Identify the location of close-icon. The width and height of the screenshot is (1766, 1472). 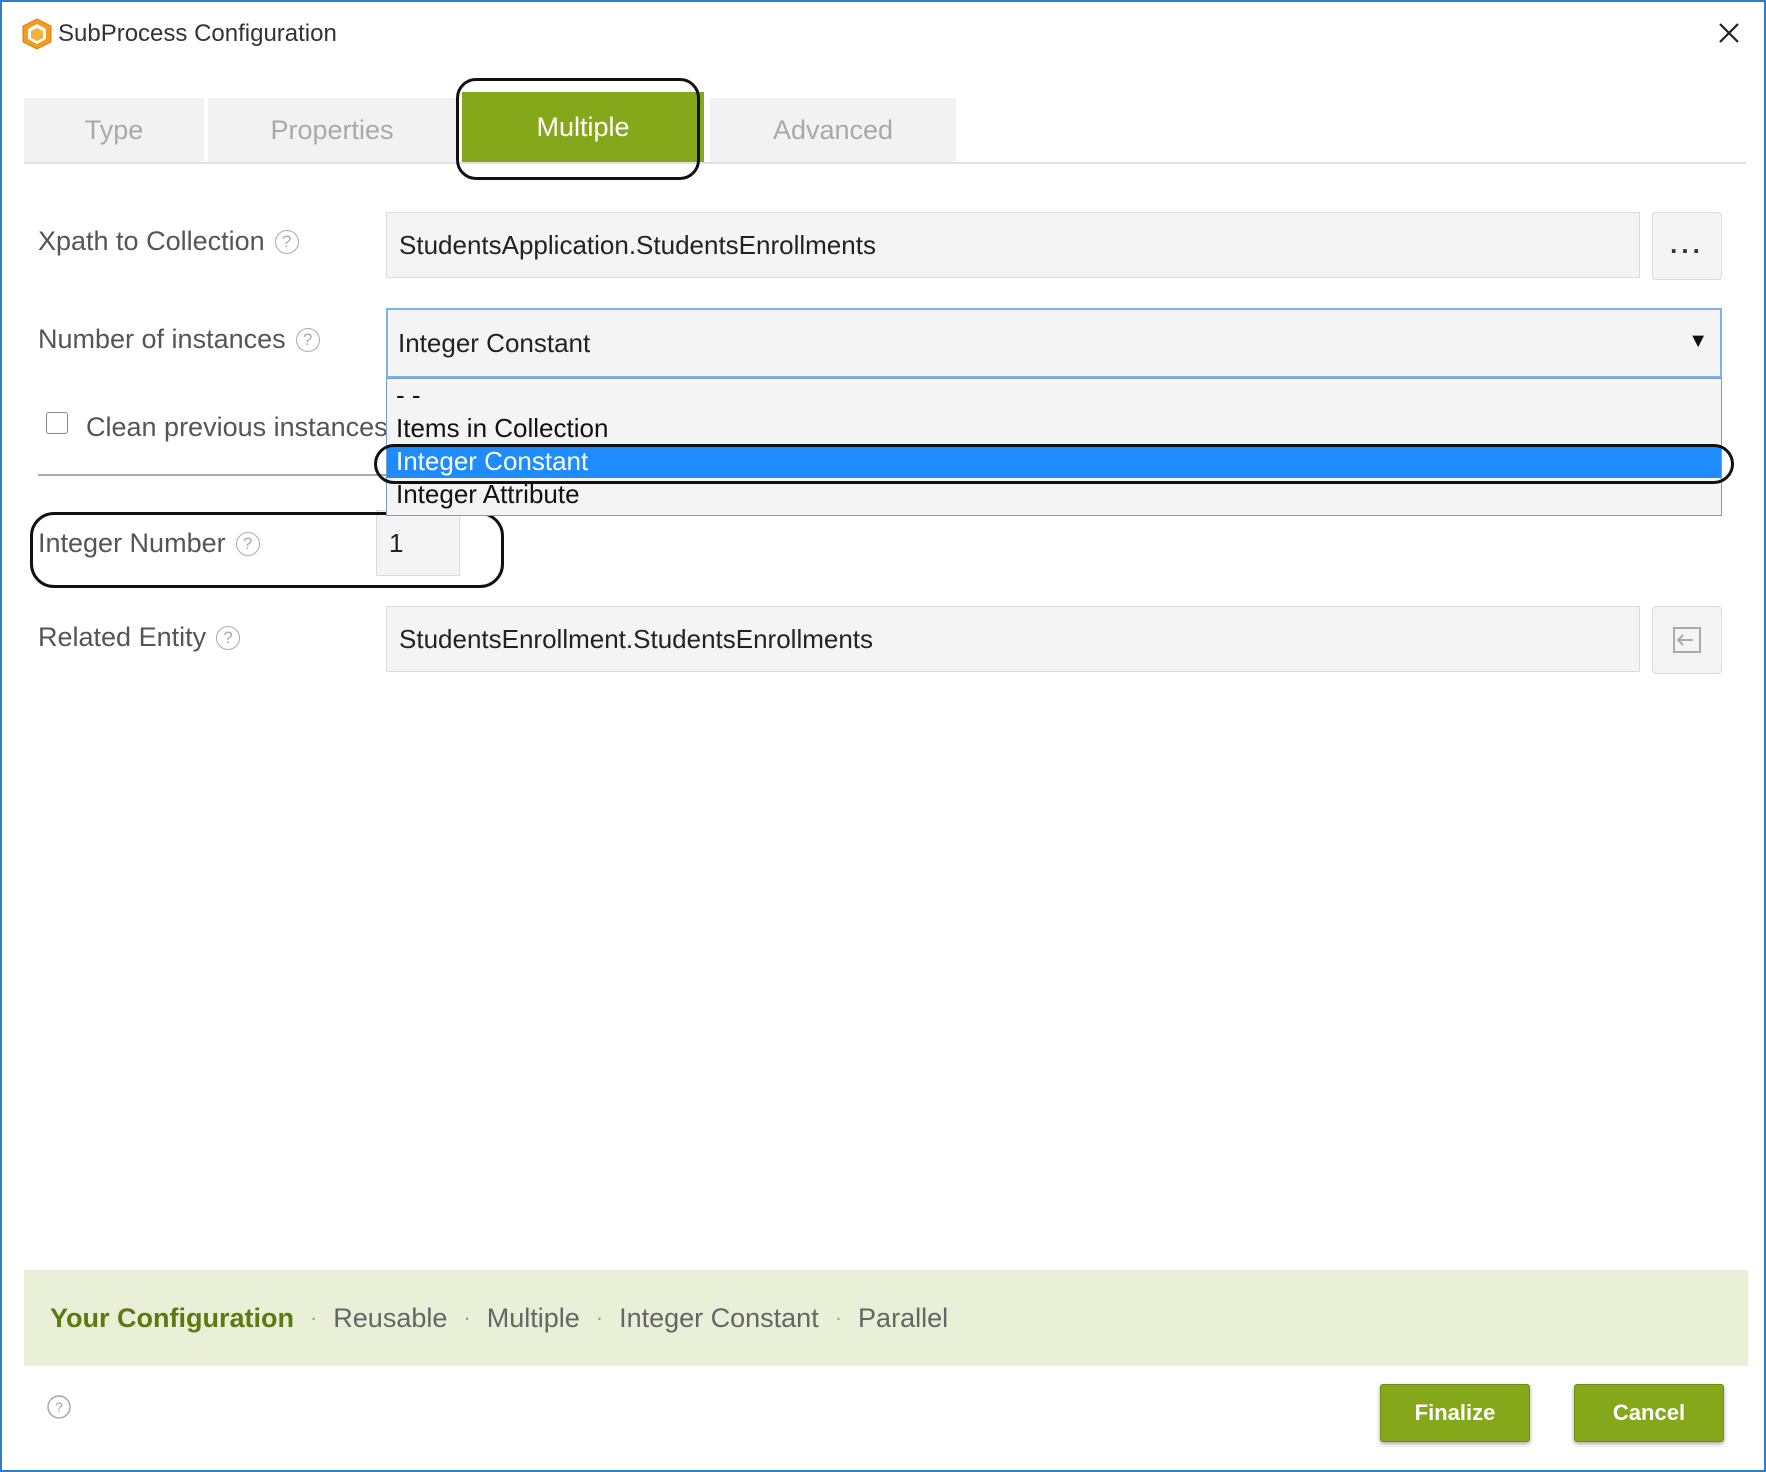
(1729, 33).